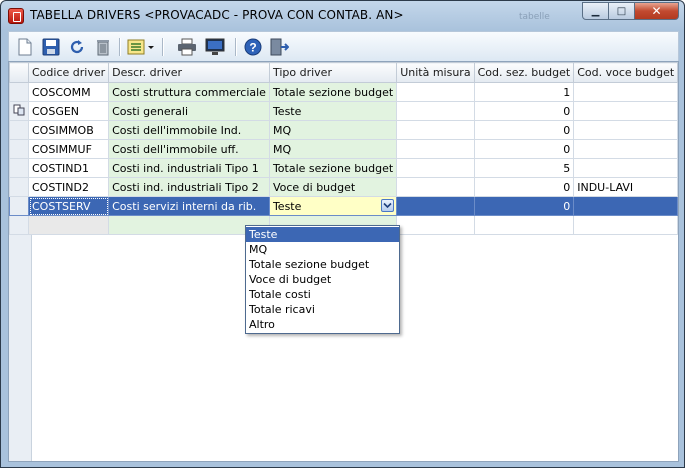 This screenshot has height=468, width=685. I want to click on section-cell: 5, so click(524, 168).